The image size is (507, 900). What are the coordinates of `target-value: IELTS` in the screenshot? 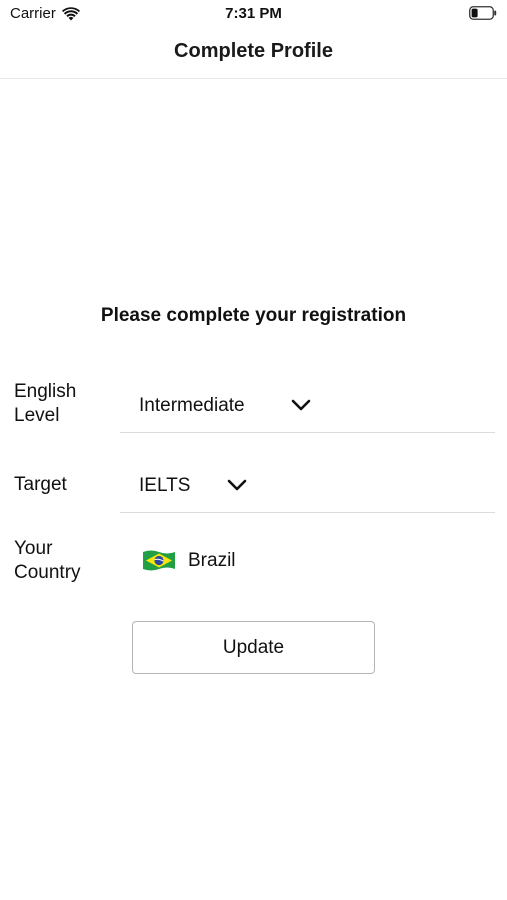 It's located at (165, 485).